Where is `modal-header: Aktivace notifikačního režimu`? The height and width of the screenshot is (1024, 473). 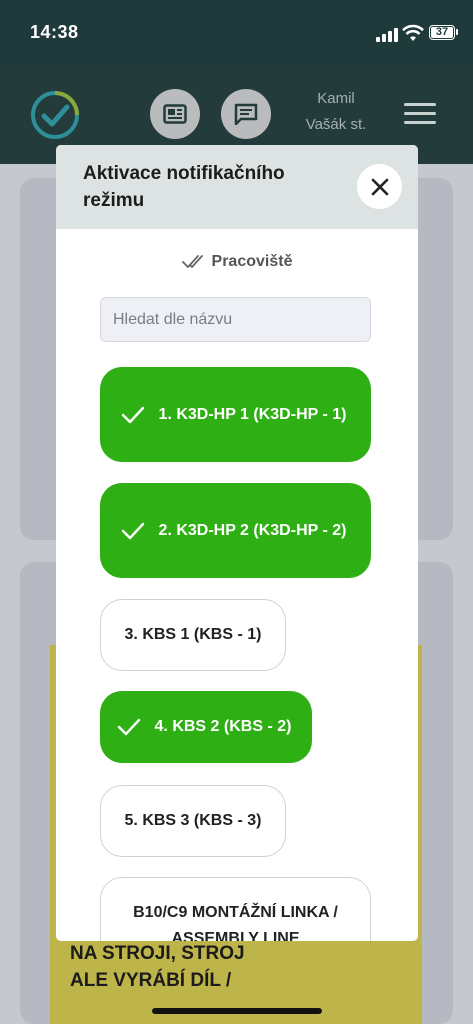
modal-header: Aktivace notifikačního režimu is located at coordinates (237, 187).